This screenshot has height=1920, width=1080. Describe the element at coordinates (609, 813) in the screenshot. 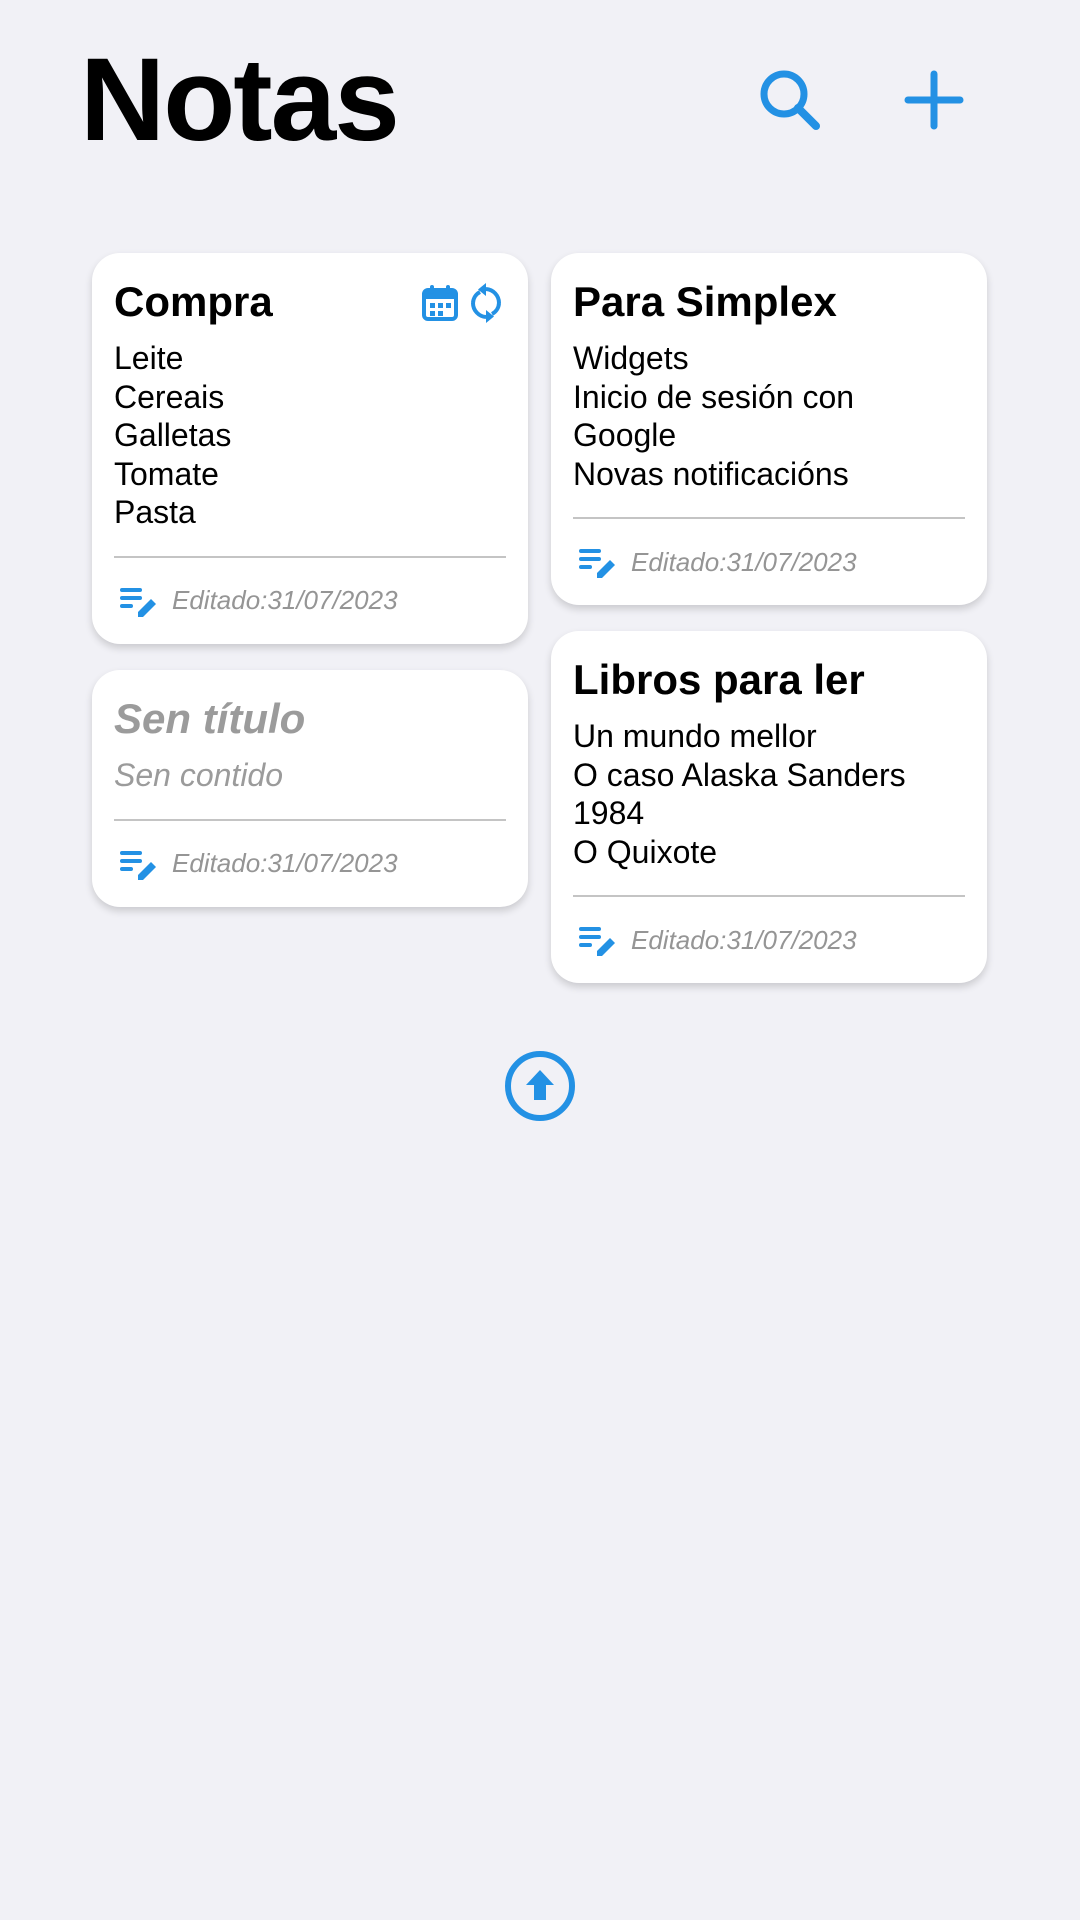

I see `note-line: 1984` at that location.